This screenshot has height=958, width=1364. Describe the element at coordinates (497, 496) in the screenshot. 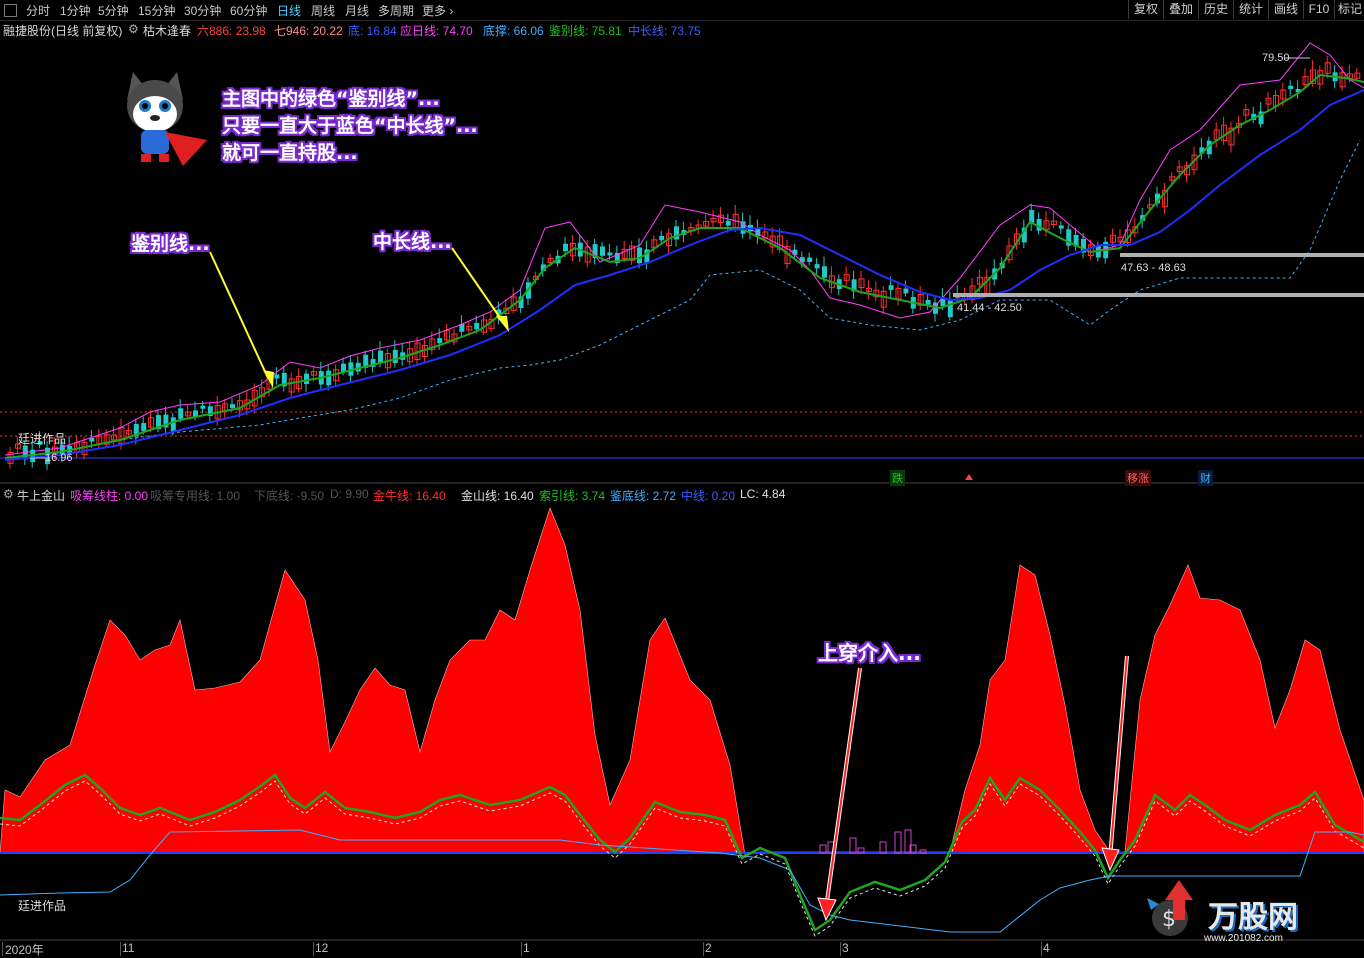

I see `indicator-value: 金山线: 16.40` at that location.